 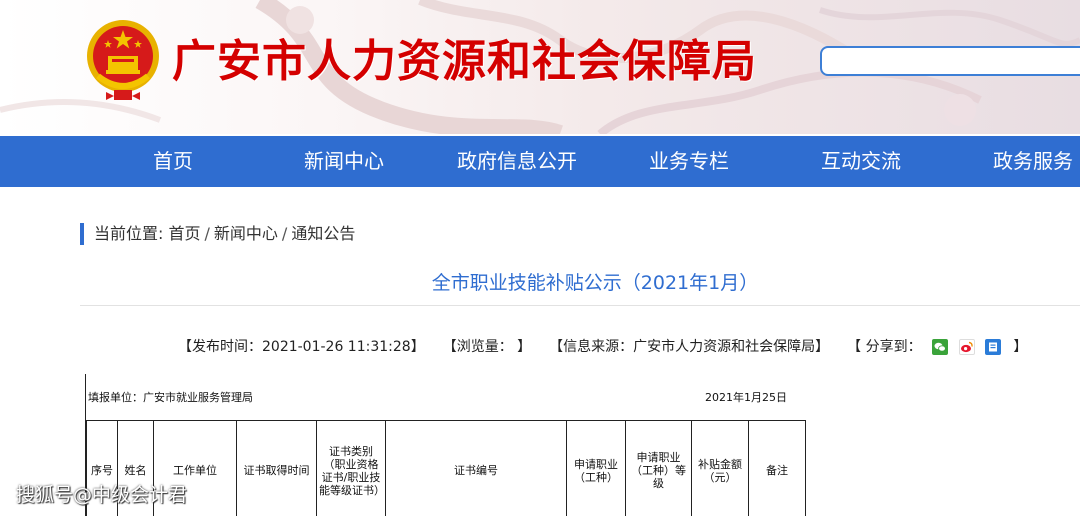 What do you see at coordinates (992, 347) in the screenshot?
I see `qzone-share-icon` at bounding box center [992, 347].